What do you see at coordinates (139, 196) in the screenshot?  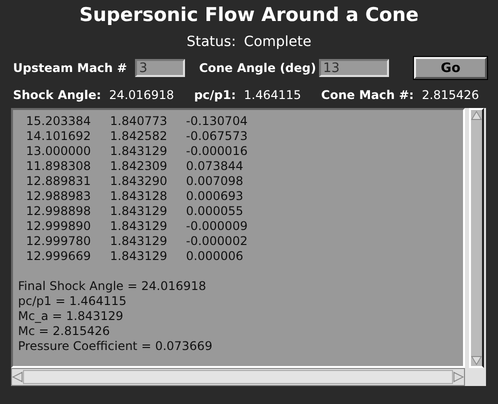 I see `table-cell-text: 1.843128` at bounding box center [139, 196].